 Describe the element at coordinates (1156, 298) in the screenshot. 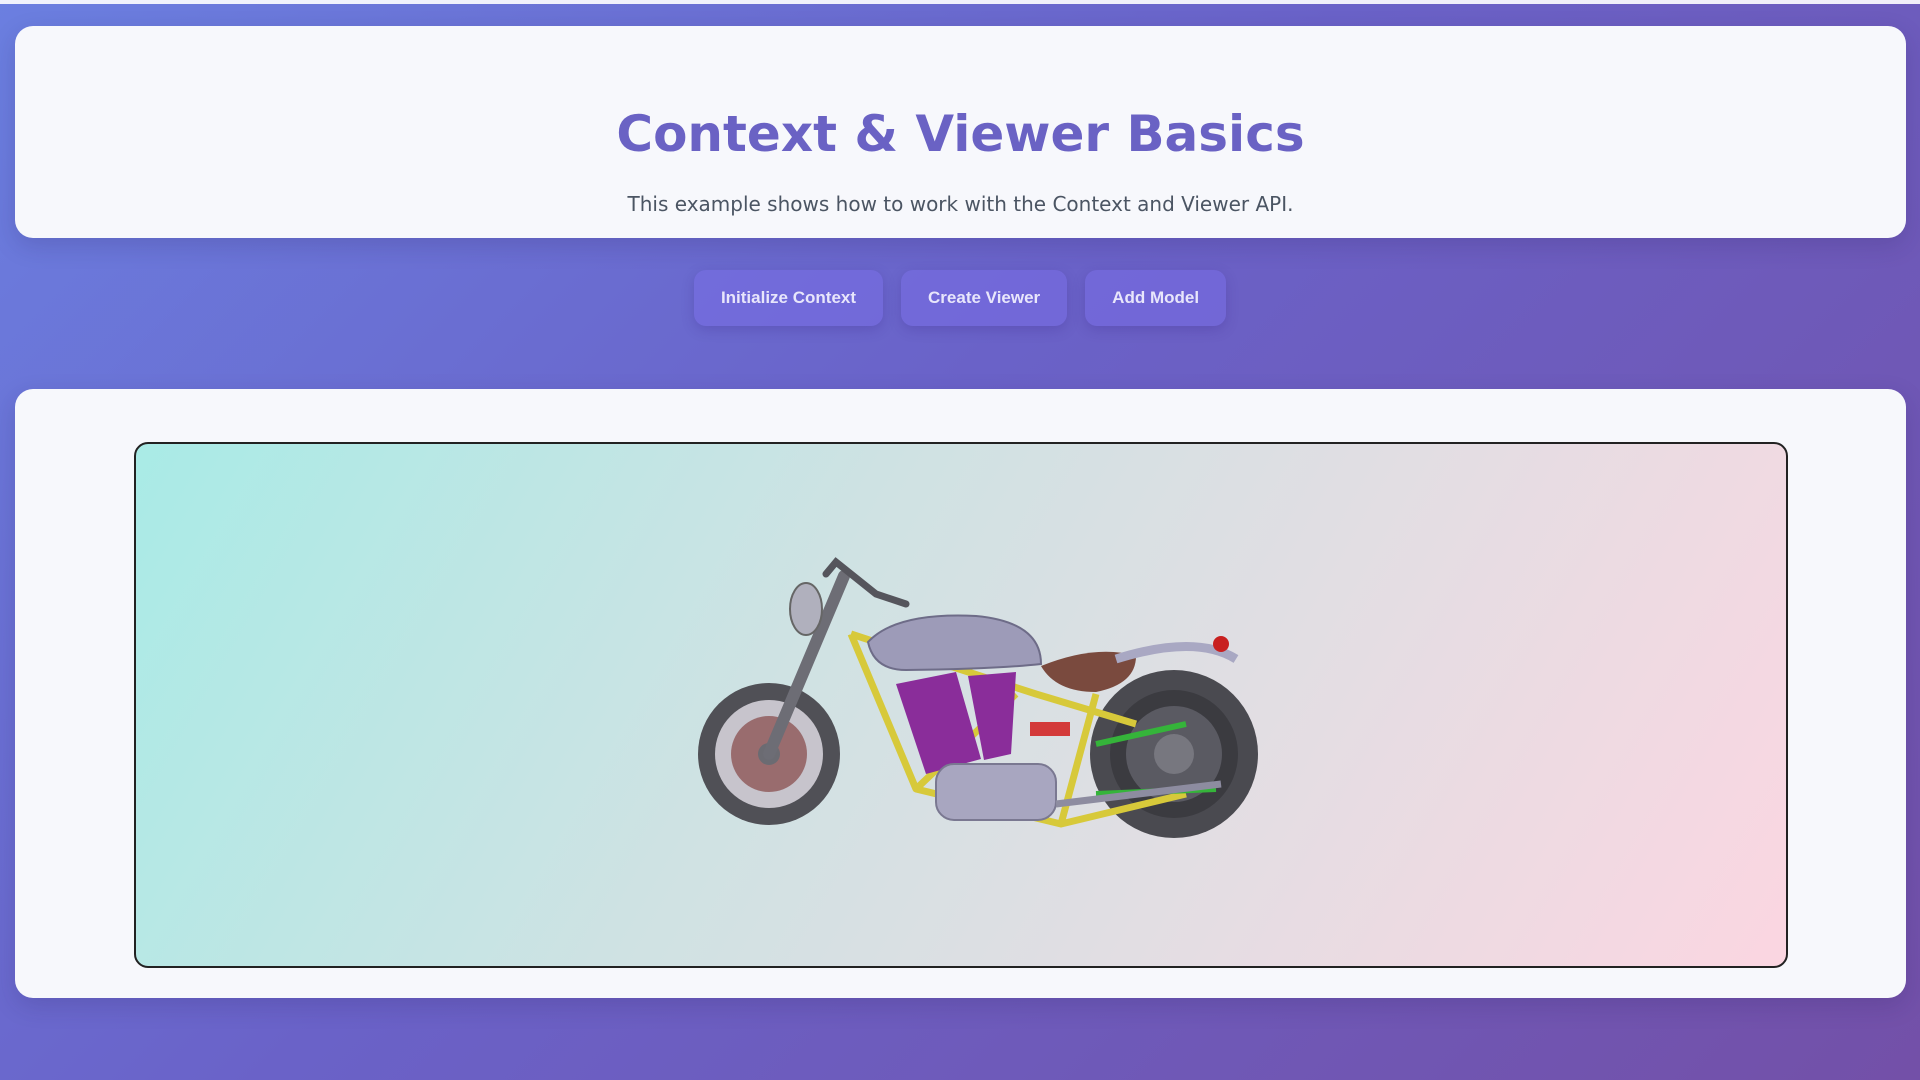

I see `add-model-button: Add Model` at that location.